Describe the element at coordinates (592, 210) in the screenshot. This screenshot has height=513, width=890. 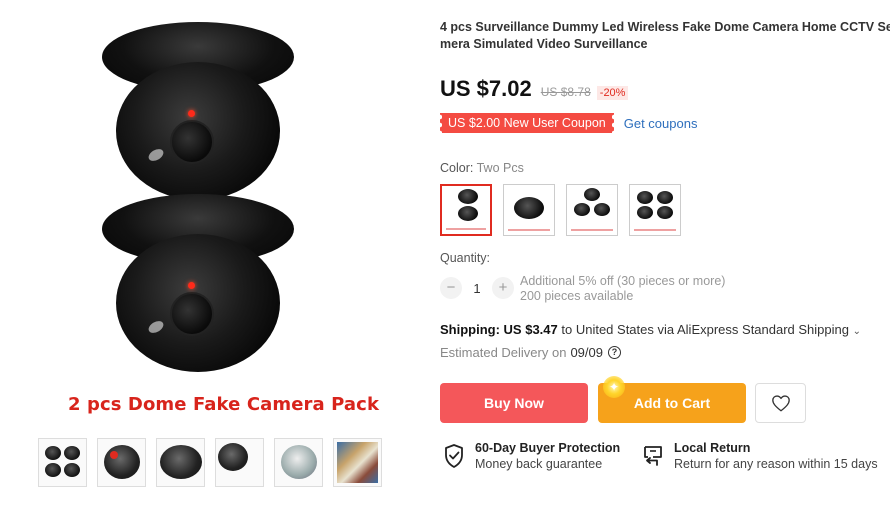
I see `color-option-three-pcs` at that location.